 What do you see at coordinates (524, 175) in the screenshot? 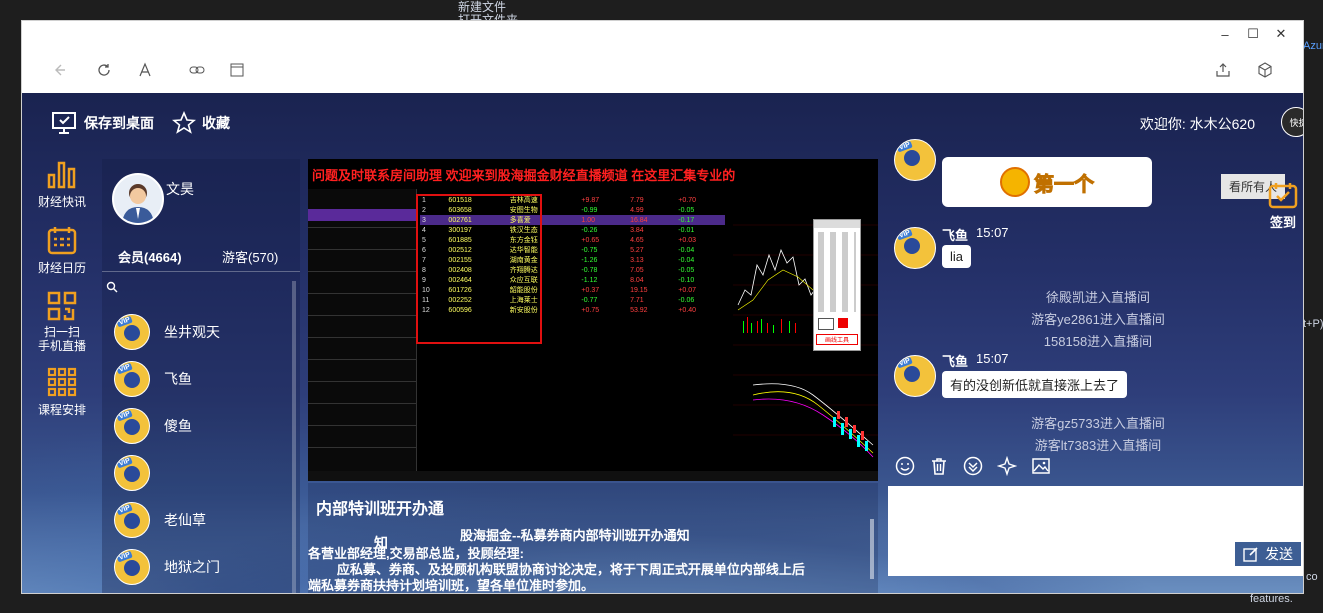
I see `video-banner: 问题及时联系房间助理 欢迎来到股海掘金财经直播频道 在这里汇集专业的` at bounding box center [524, 175].